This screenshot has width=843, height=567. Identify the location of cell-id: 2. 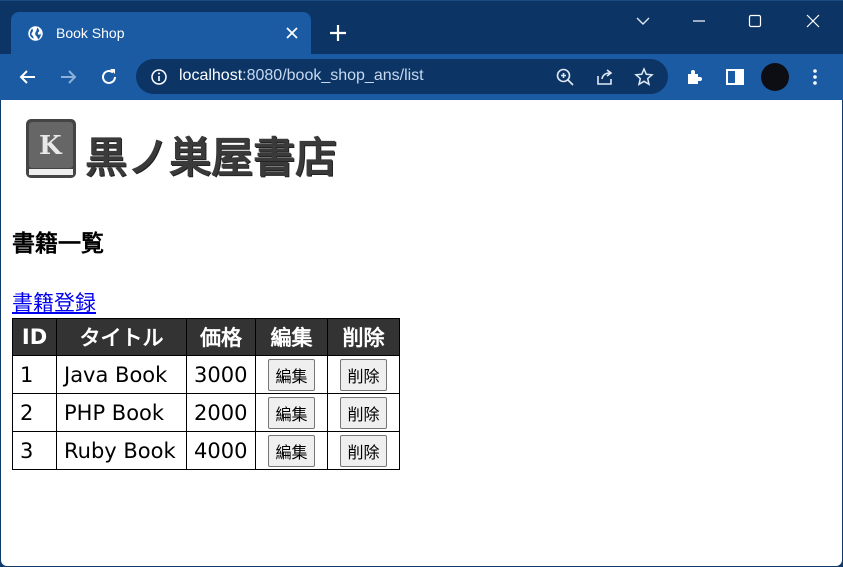
(34, 412).